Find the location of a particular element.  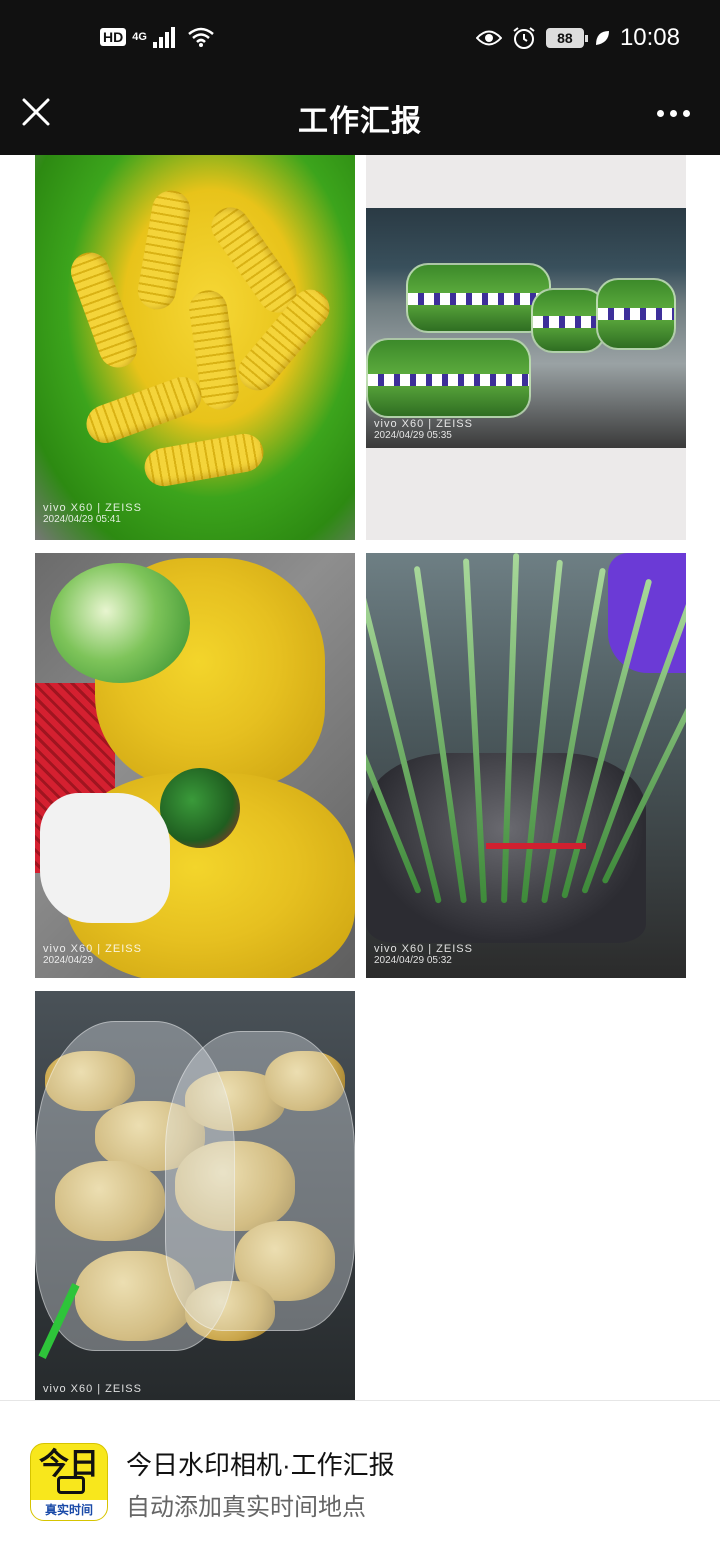

network-label: 4G is located at coordinates (139, 36).